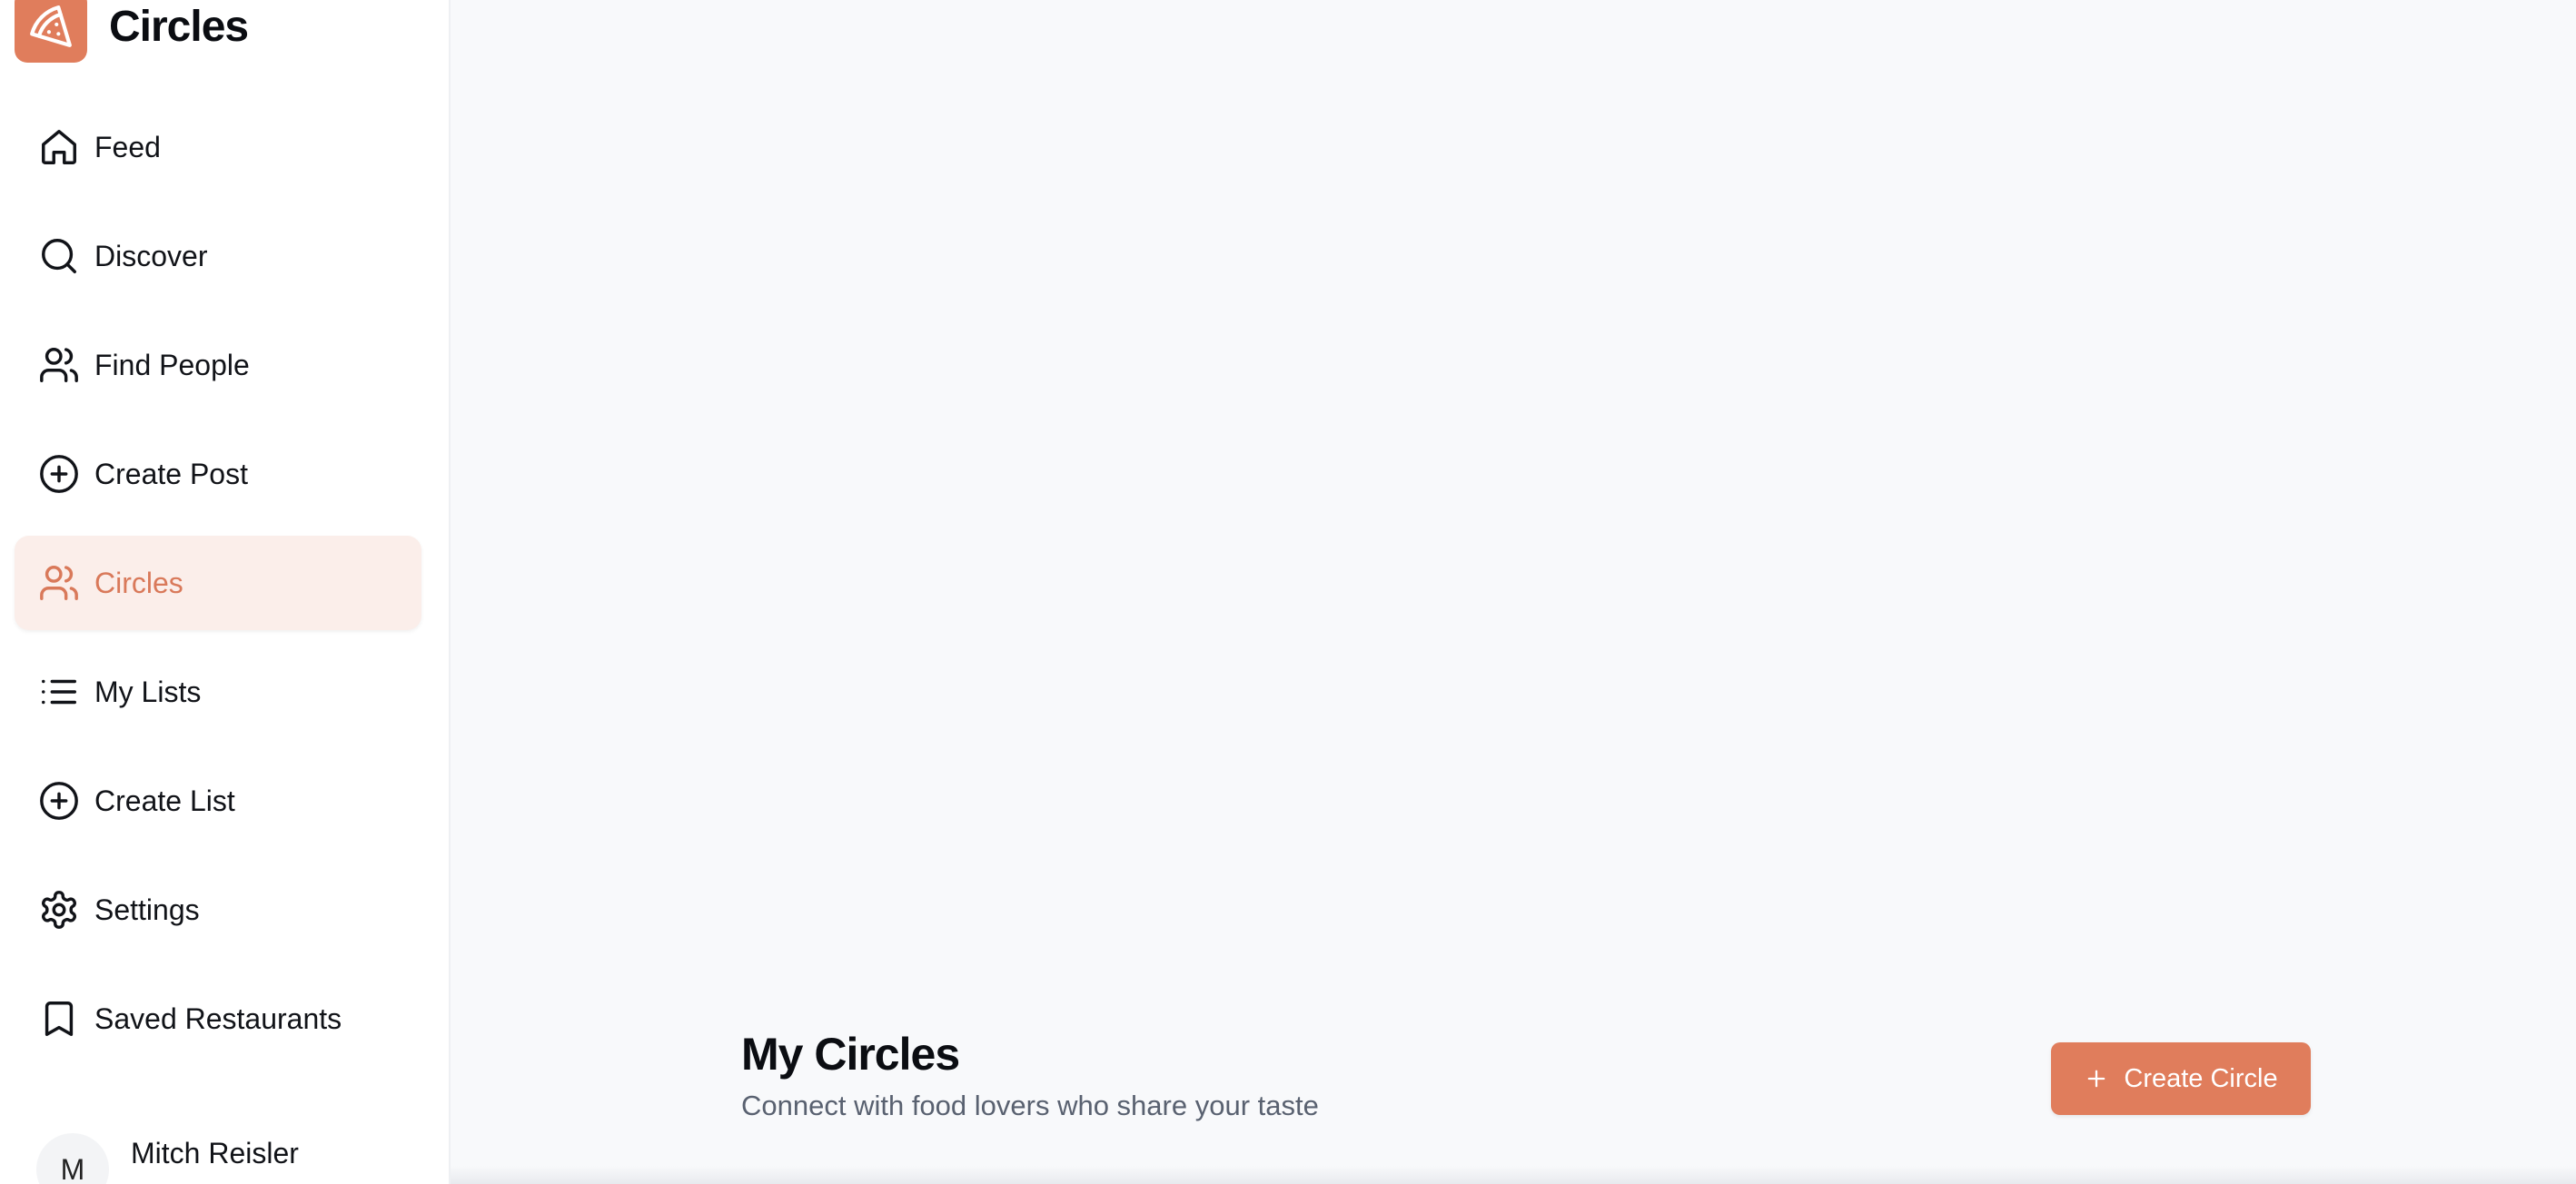  I want to click on sidebar-item-create-list: Create List, so click(218, 801).